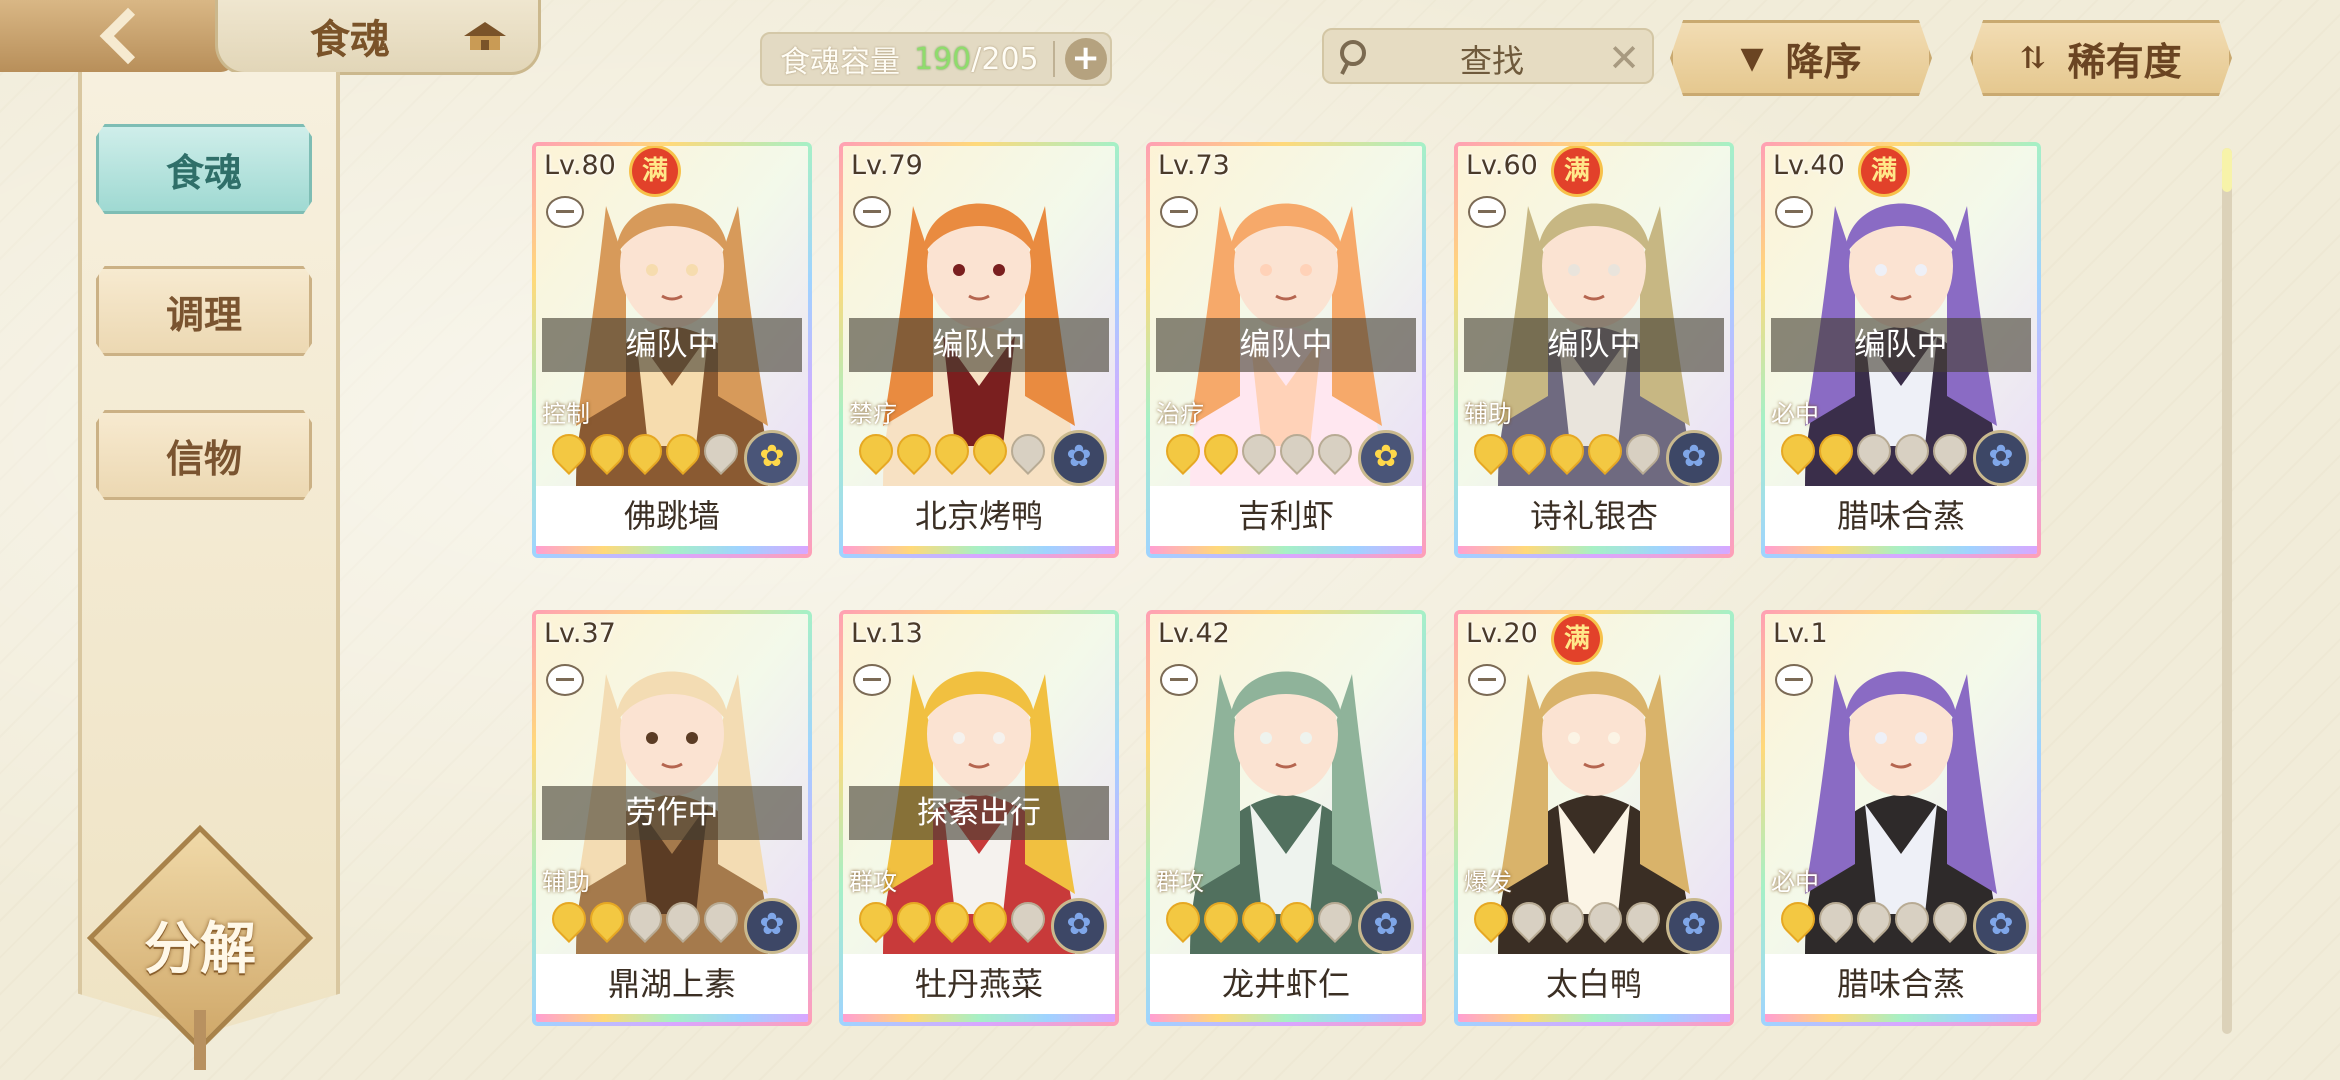  Describe the element at coordinates (580, 633) in the screenshot. I see `level-label: Lv.37` at that location.